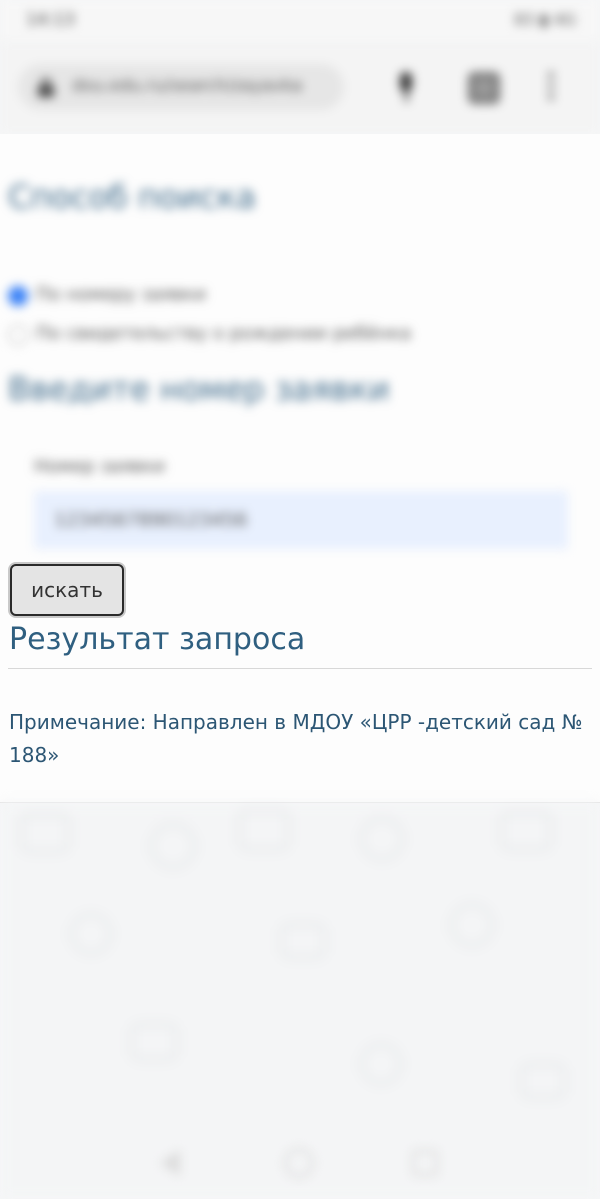 Image resolution: width=600 pixels, height=1199 pixels. Describe the element at coordinates (151, 520) in the screenshot. I see `application-number-value: 1234567890123456` at that location.